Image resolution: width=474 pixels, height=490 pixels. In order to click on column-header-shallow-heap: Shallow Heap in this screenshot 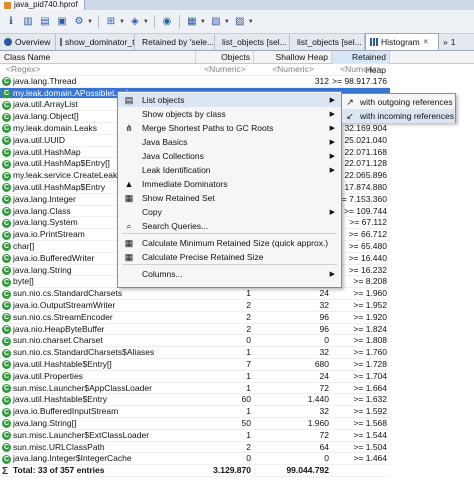, I will do `click(293, 57)`.